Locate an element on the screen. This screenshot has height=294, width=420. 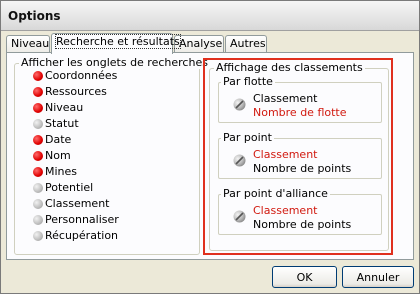
search-tab-label: Ressources is located at coordinates (76, 91).